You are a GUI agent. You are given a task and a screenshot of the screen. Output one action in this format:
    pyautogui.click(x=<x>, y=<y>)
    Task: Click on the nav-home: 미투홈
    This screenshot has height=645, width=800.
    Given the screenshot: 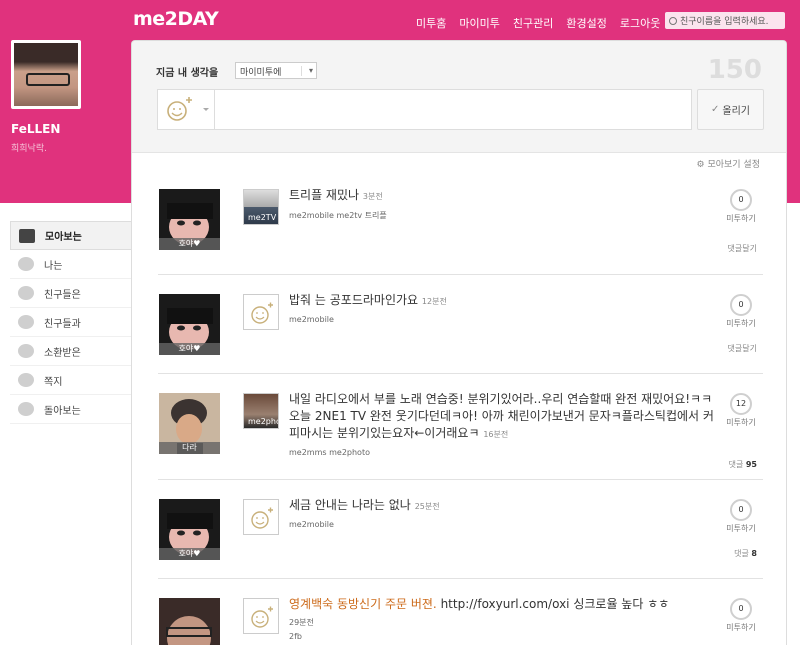 What is the action you would take?
    pyautogui.click(x=431, y=23)
    